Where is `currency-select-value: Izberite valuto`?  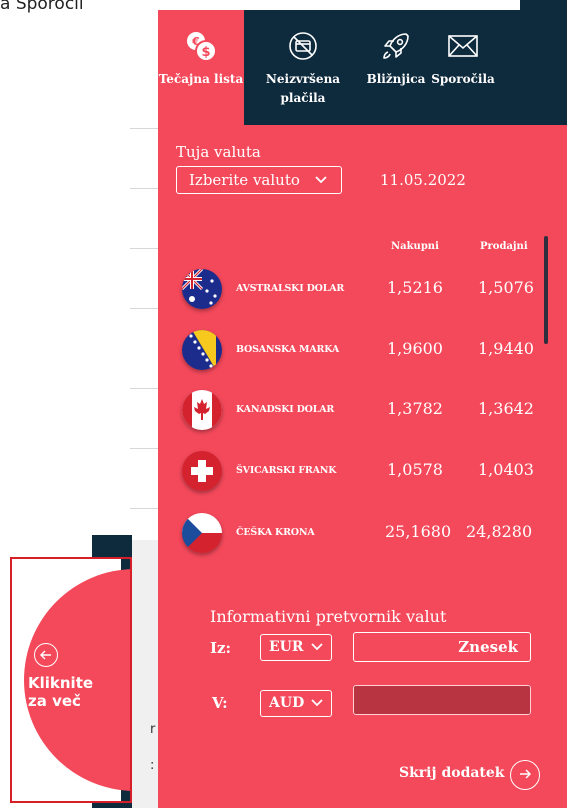 currency-select-value: Izberite valuto is located at coordinates (244, 180).